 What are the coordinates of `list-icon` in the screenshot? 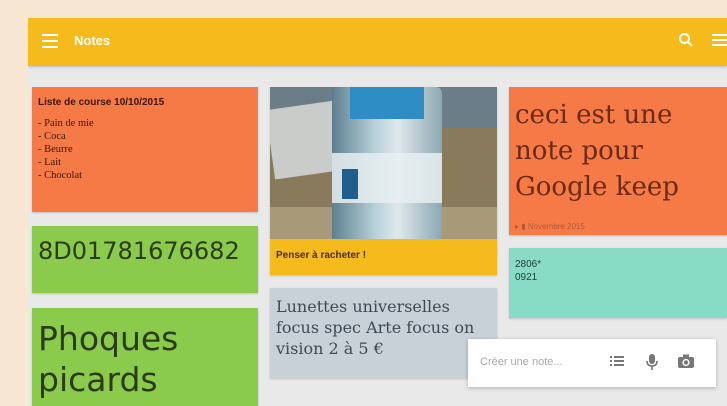 It's located at (617, 361).